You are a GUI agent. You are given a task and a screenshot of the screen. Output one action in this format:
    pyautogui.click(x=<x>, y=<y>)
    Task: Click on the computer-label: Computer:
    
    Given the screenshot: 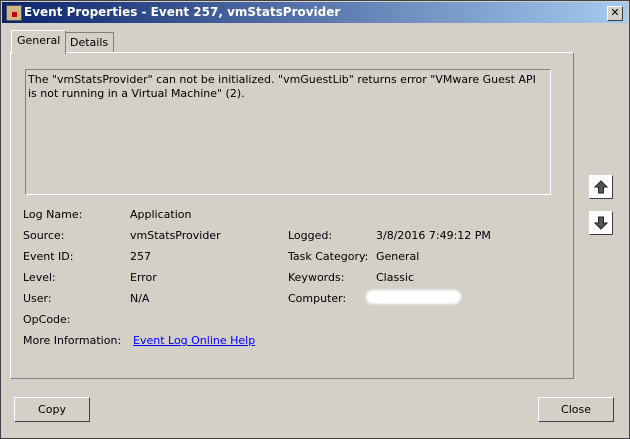 What is the action you would take?
    pyautogui.click(x=317, y=298)
    